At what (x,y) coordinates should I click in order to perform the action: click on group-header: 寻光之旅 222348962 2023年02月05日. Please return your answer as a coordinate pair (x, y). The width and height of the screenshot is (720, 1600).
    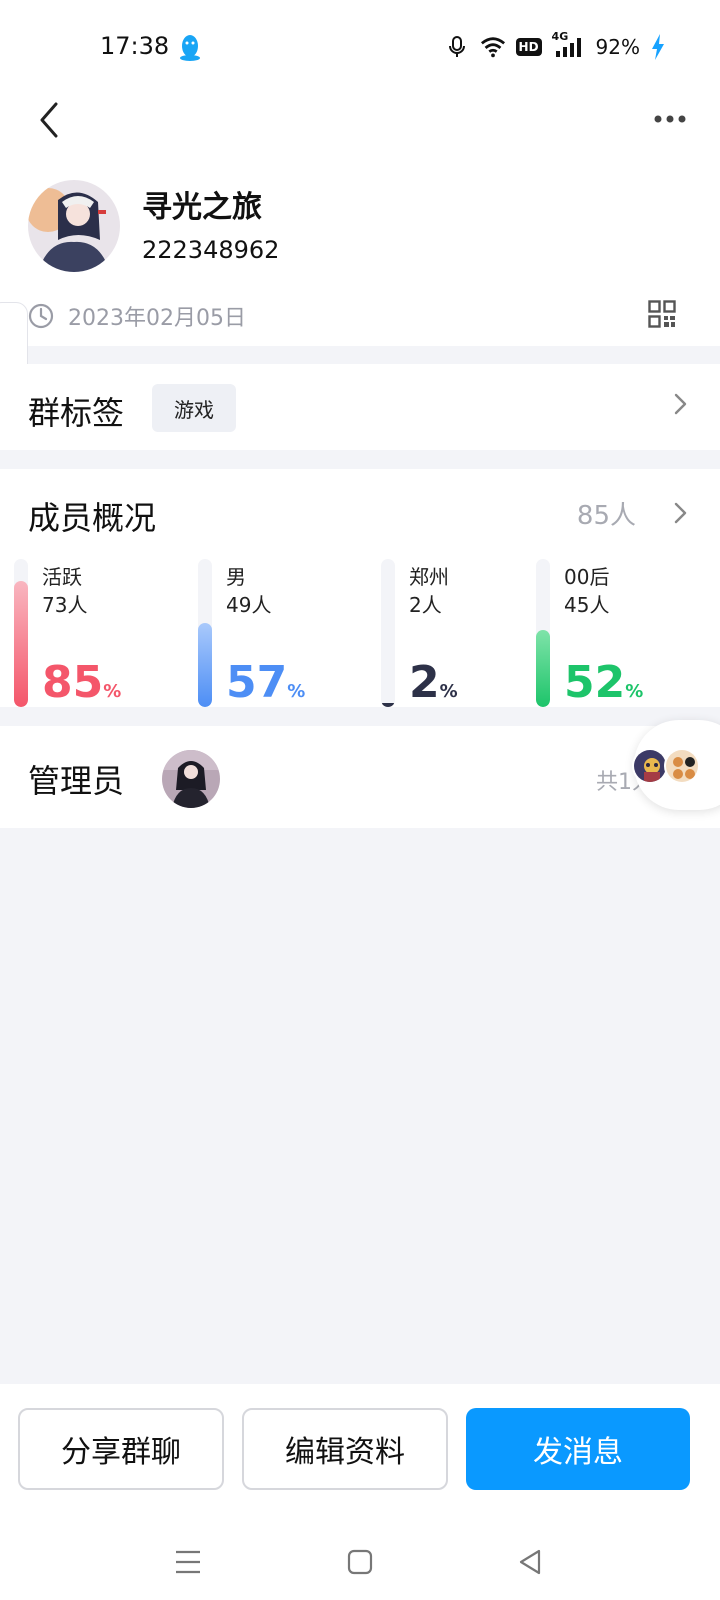
    Looking at the image, I should click on (360, 251).